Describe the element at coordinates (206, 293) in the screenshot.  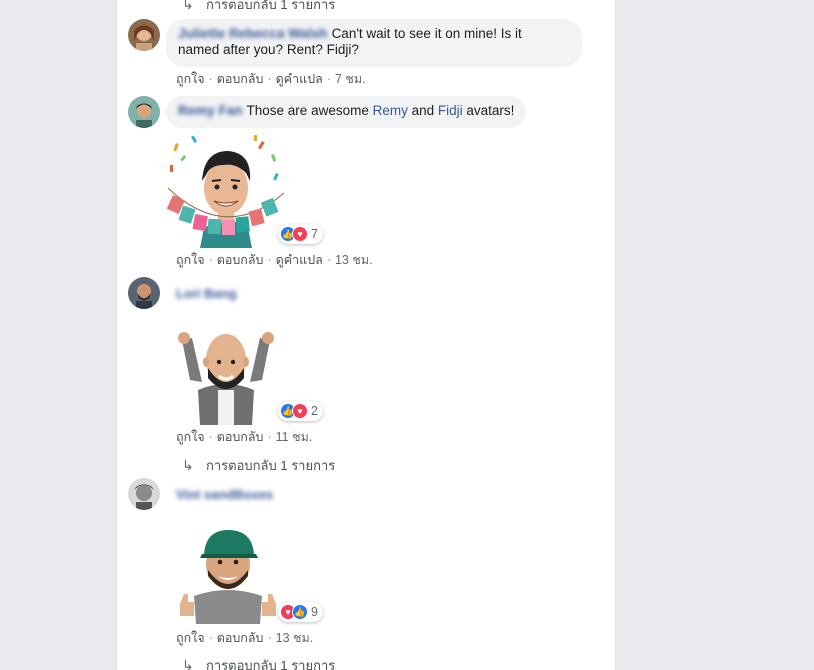
I see `comment-author: Lori Bang` at that location.